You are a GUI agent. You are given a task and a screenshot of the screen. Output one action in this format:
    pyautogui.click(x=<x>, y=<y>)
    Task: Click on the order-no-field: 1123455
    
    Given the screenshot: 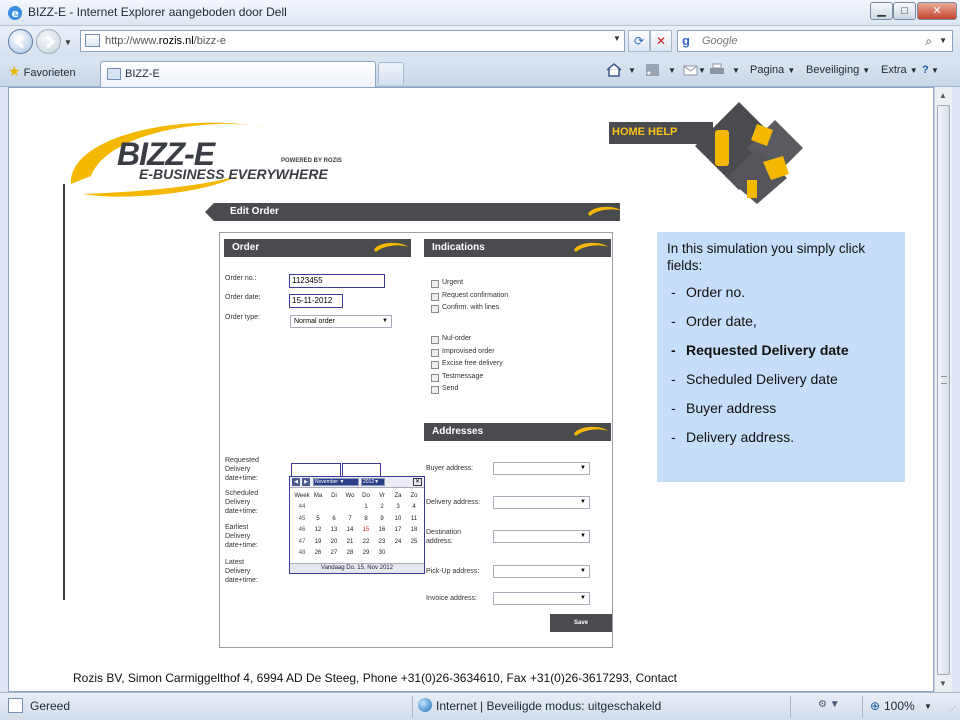 What is the action you would take?
    pyautogui.click(x=337, y=281)
    